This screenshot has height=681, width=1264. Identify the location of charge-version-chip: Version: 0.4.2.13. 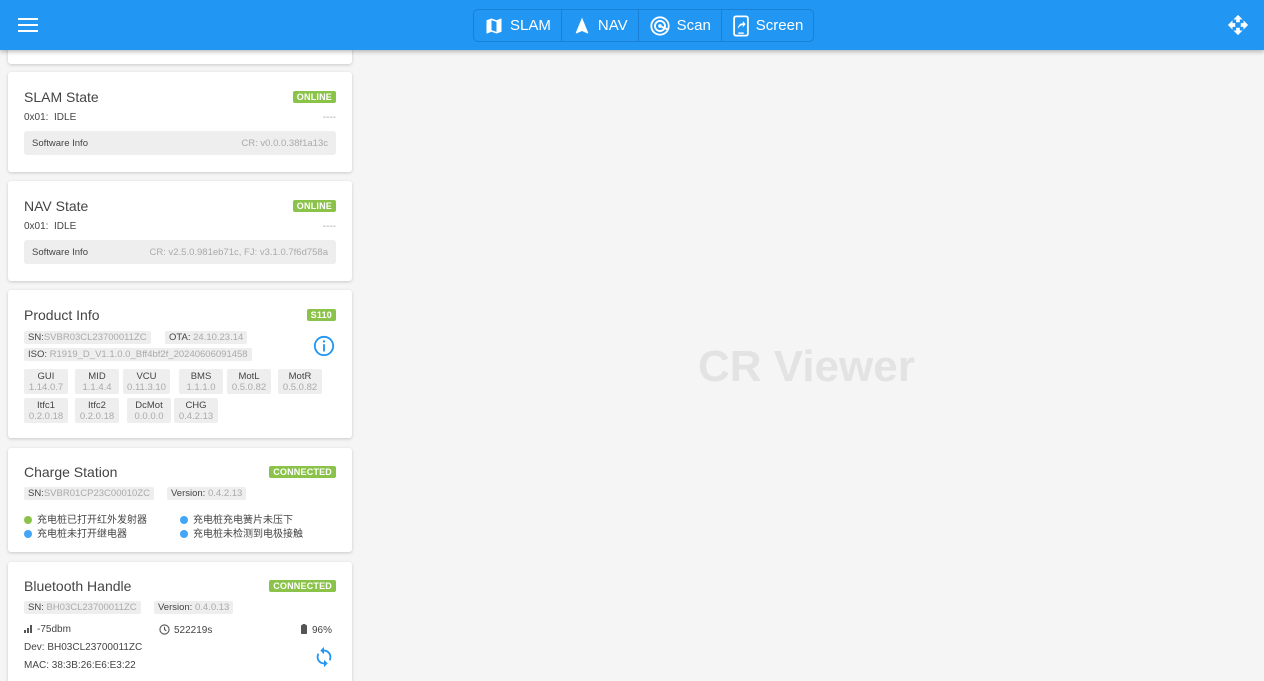
(207, 493).